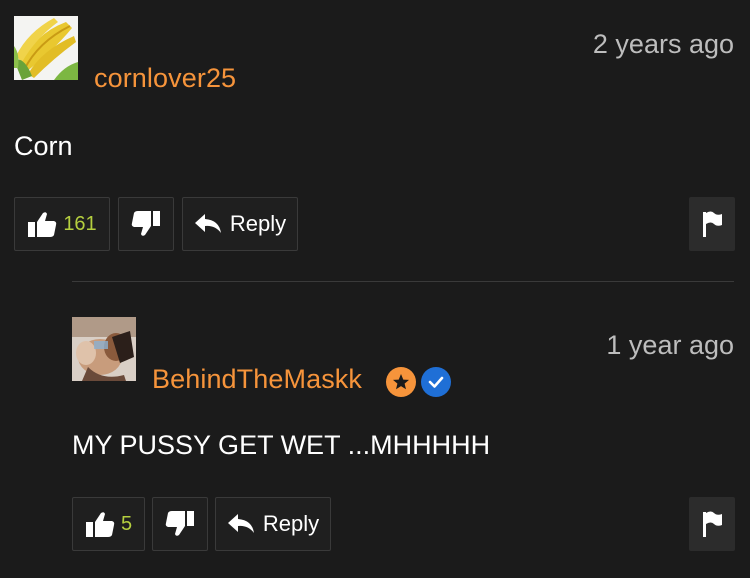  Describe the element at coordinates (403, 281) in the screenshot. I see `divider` at that location.